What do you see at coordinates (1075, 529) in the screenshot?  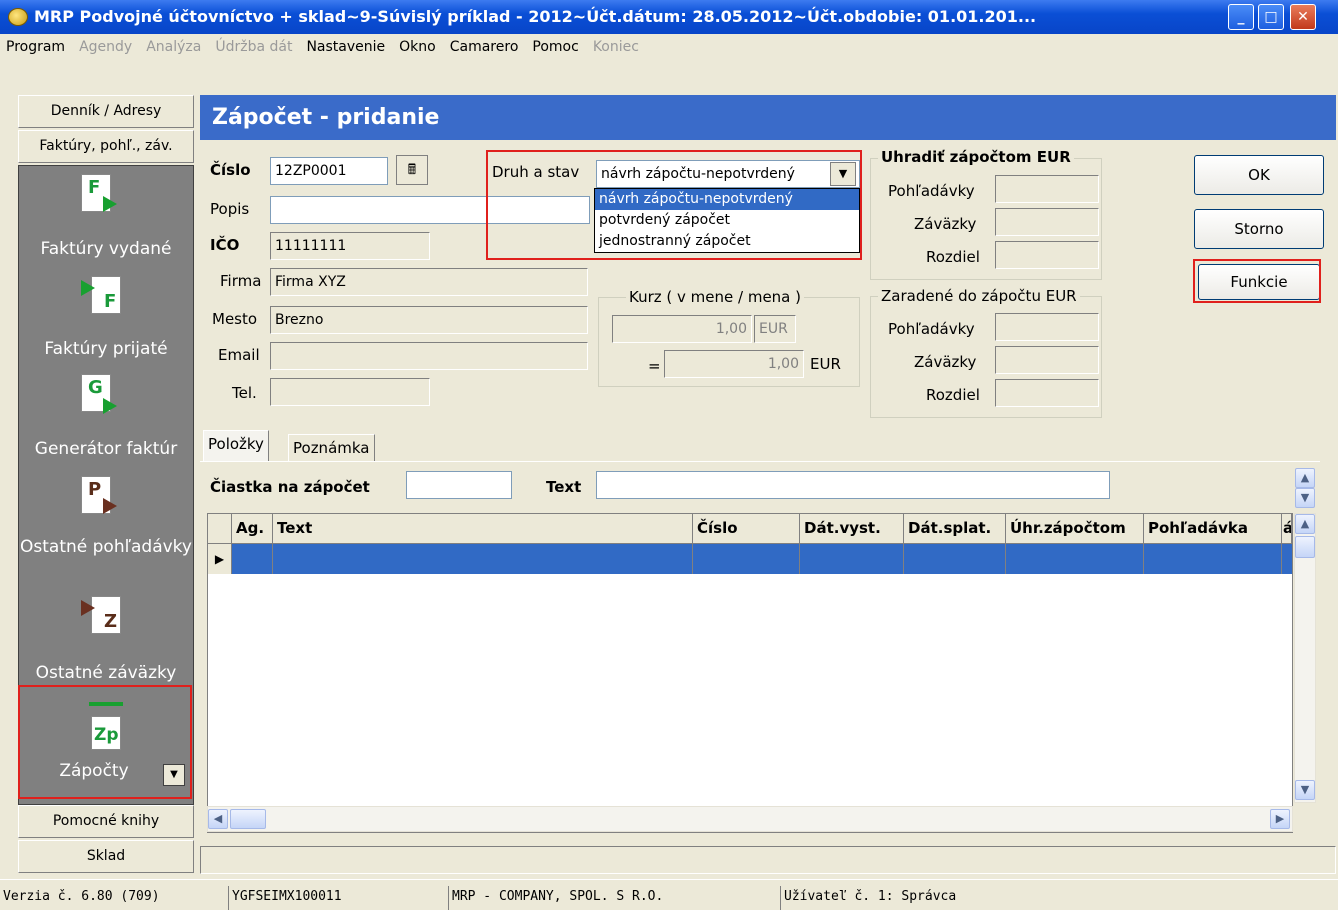 I see `col-uhr-zapoctom: Úhr.zápočtom` at bounding box center [1075, 529].